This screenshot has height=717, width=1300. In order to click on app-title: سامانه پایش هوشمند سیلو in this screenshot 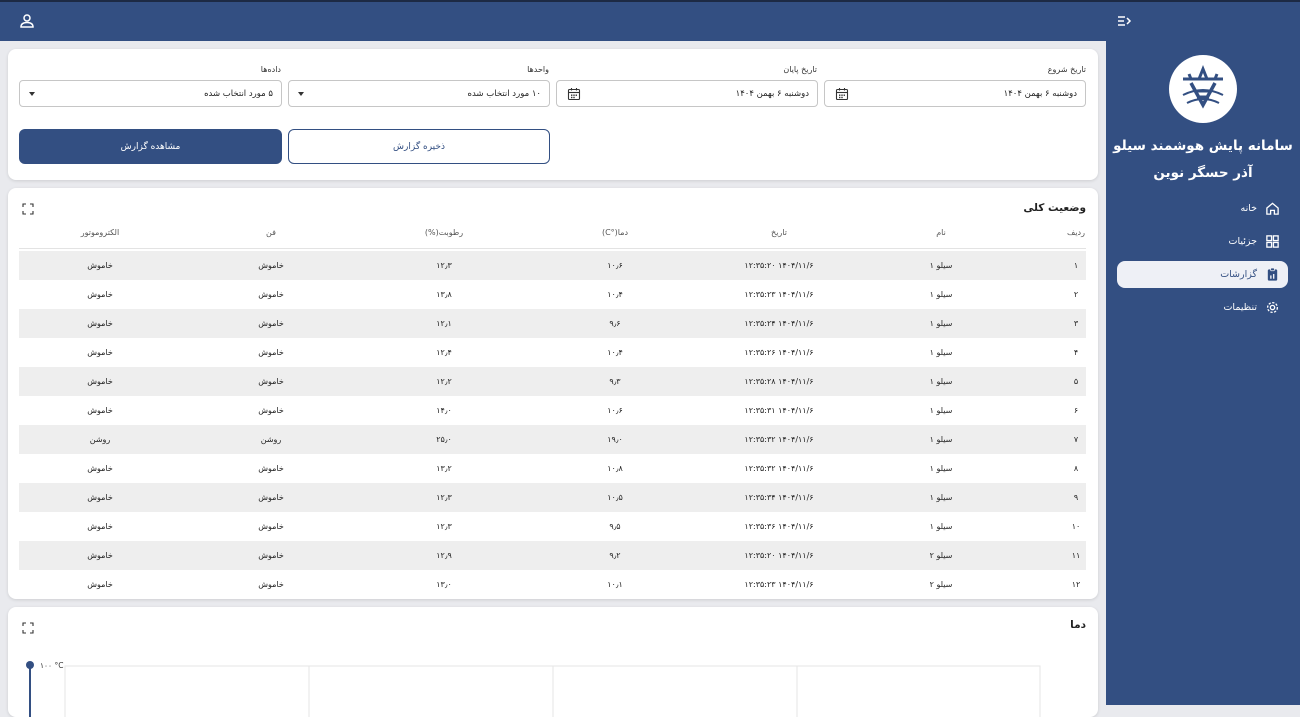, I will do `click(1203, 146)`.